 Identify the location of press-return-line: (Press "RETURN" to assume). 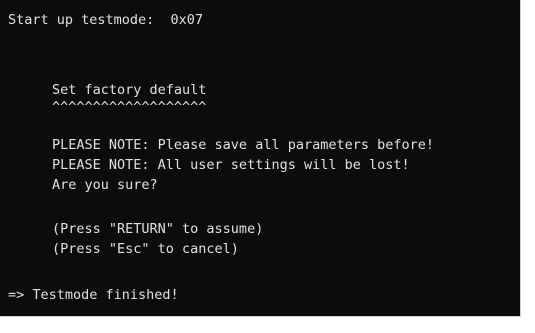
(158, 229).